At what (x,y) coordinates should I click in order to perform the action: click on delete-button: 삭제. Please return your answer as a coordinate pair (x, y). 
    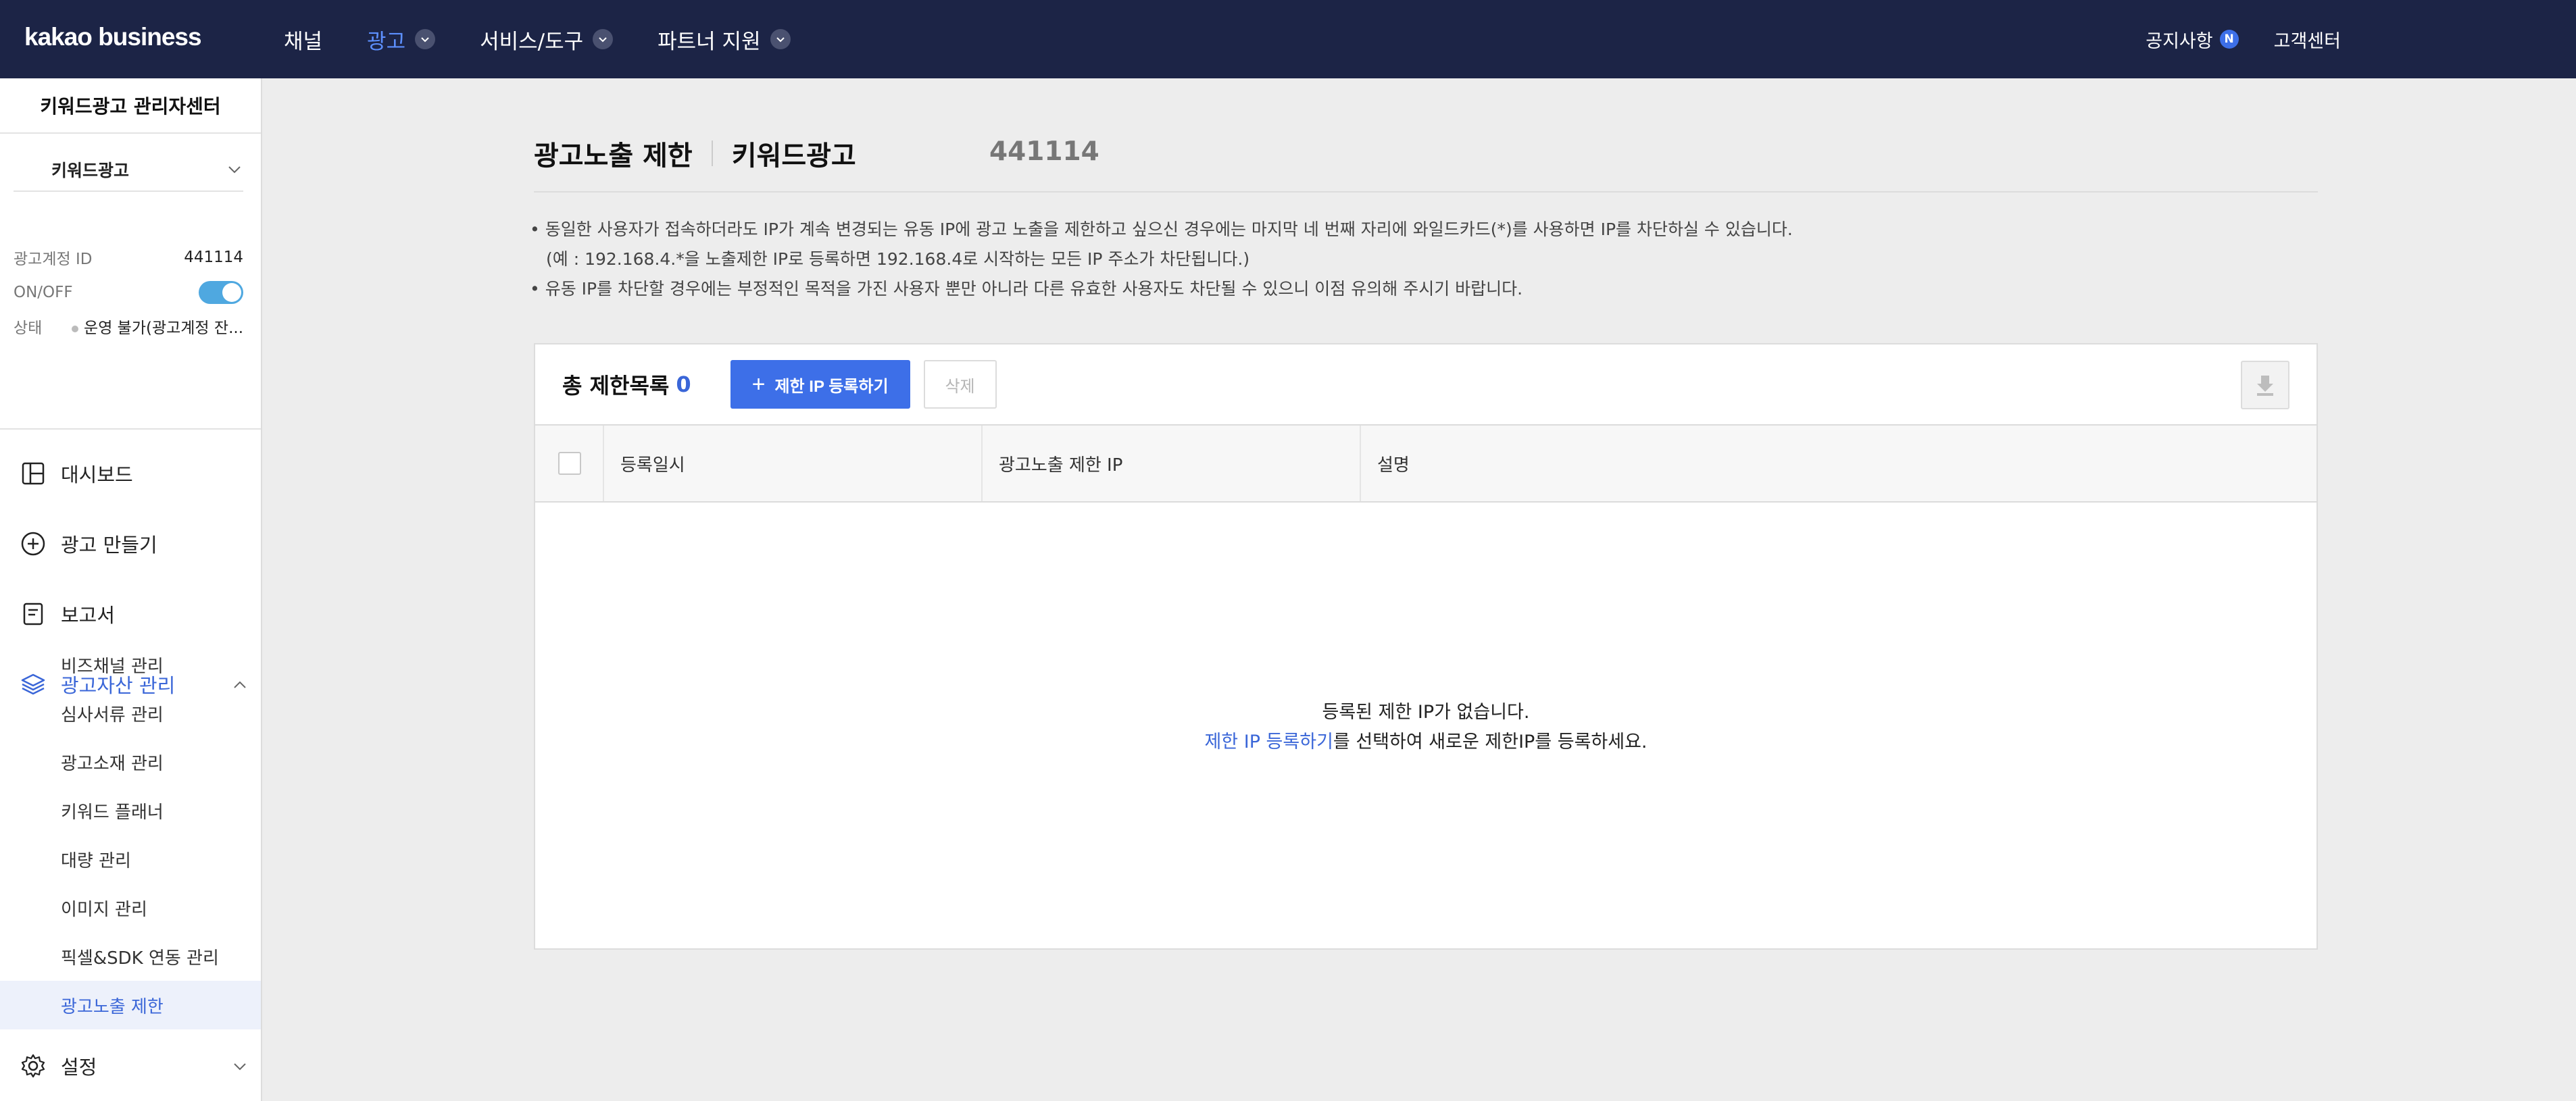
    Looking at the image, I should click on (960, 384).